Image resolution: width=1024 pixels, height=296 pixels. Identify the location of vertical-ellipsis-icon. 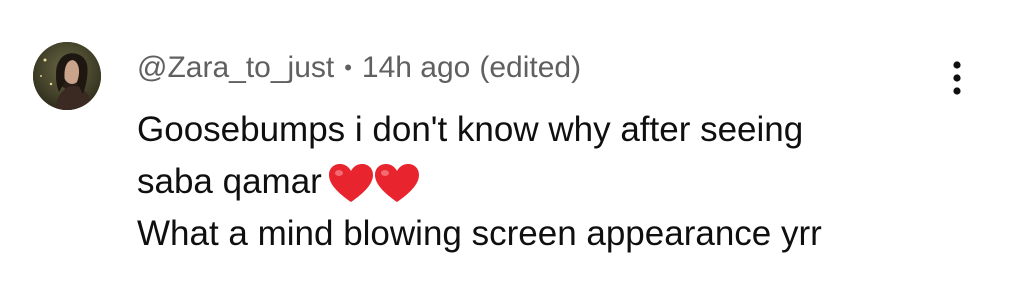
(957, 78).